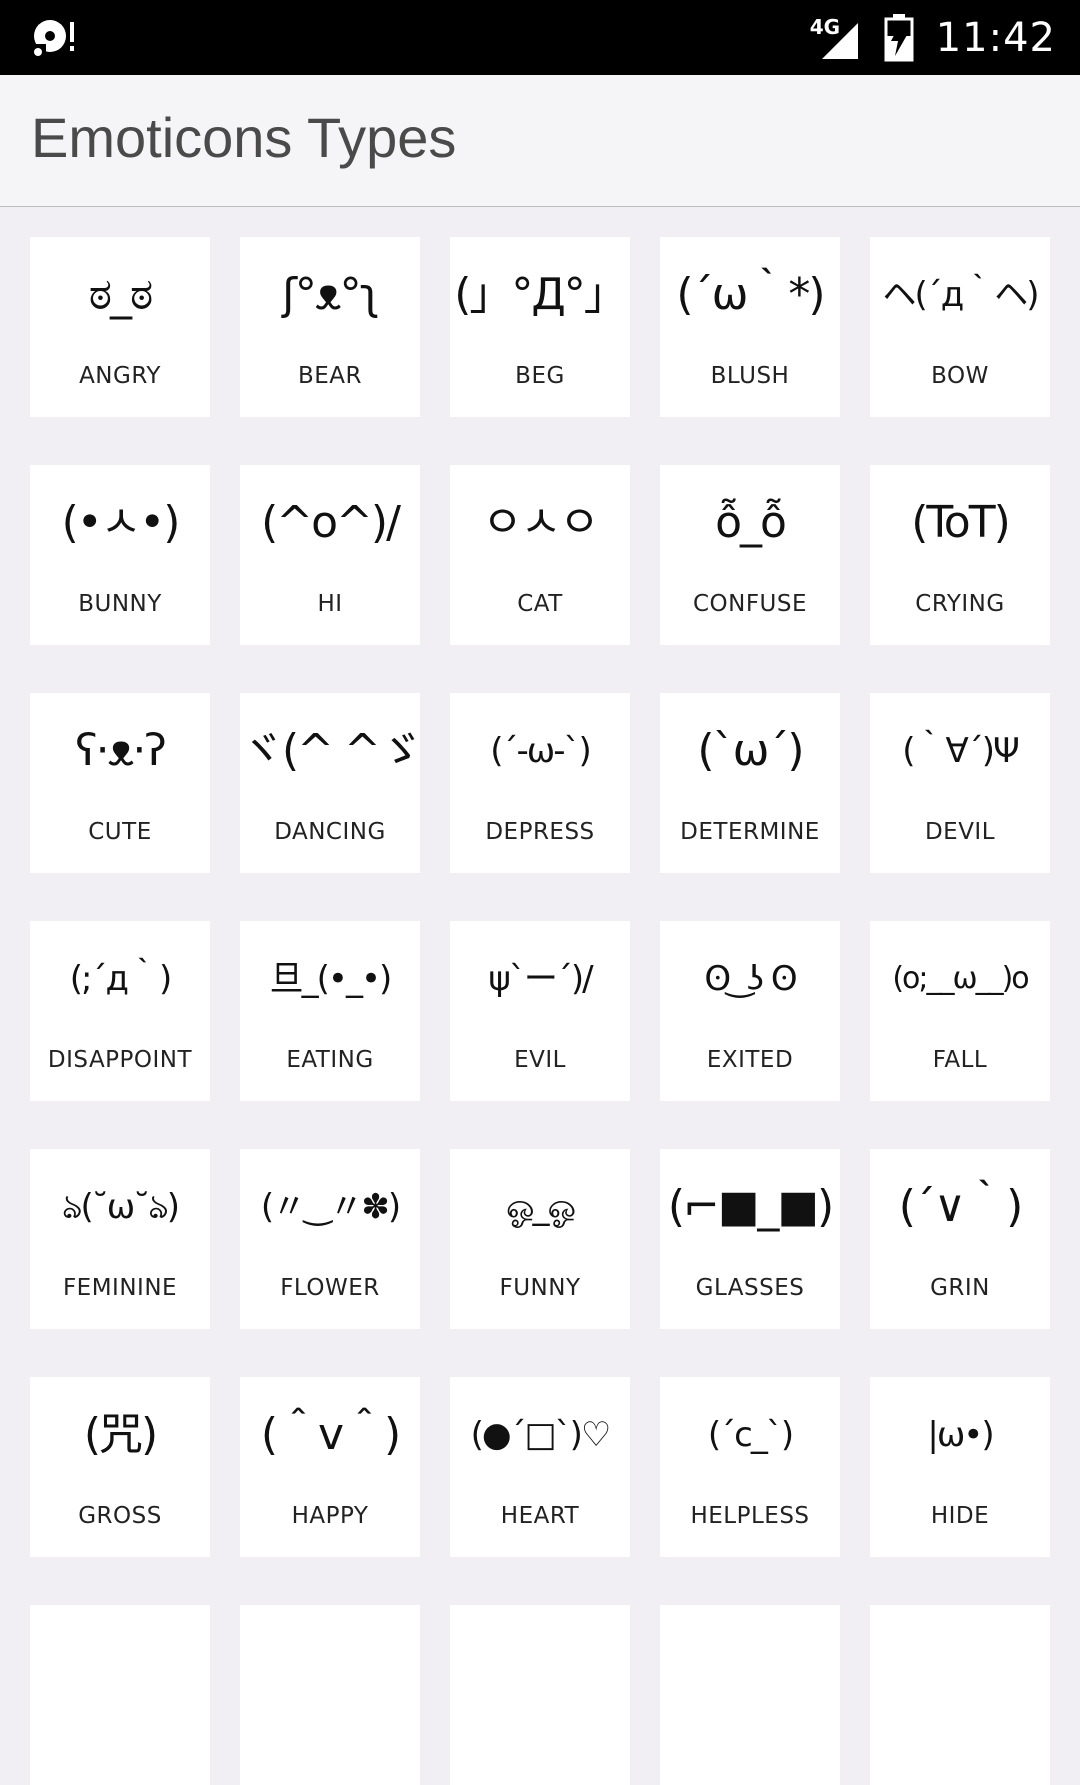 This screenshot has width=1080, height=1785. What do you see at coordinates (120, 555) in the screenshot?
I see `emoticon-tile-bunny: (•ㅅ•) BUNNY` at bounding box center [120, 555].